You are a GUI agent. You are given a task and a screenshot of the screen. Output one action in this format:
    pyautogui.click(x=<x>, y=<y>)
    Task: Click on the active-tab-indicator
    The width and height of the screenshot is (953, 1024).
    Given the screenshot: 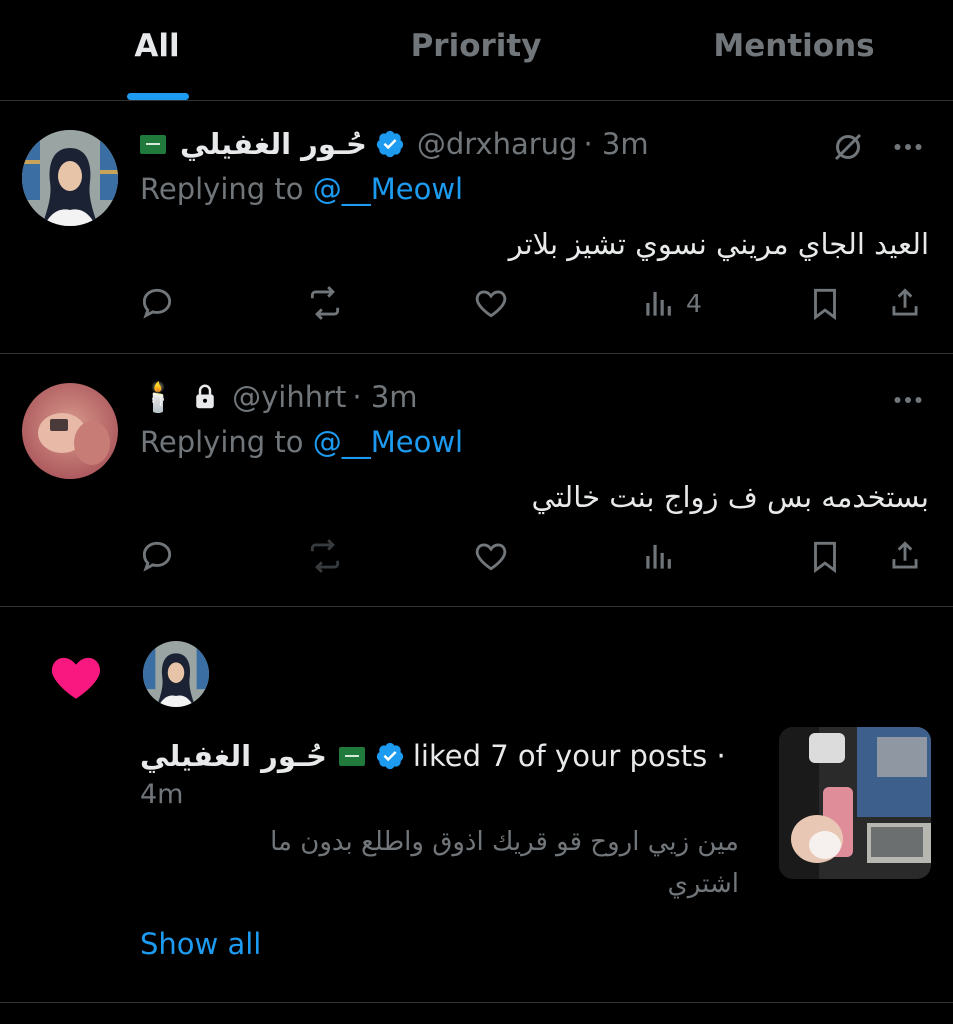 What is the action you would take?
    pyautogui.click(x=158, y=96)
    